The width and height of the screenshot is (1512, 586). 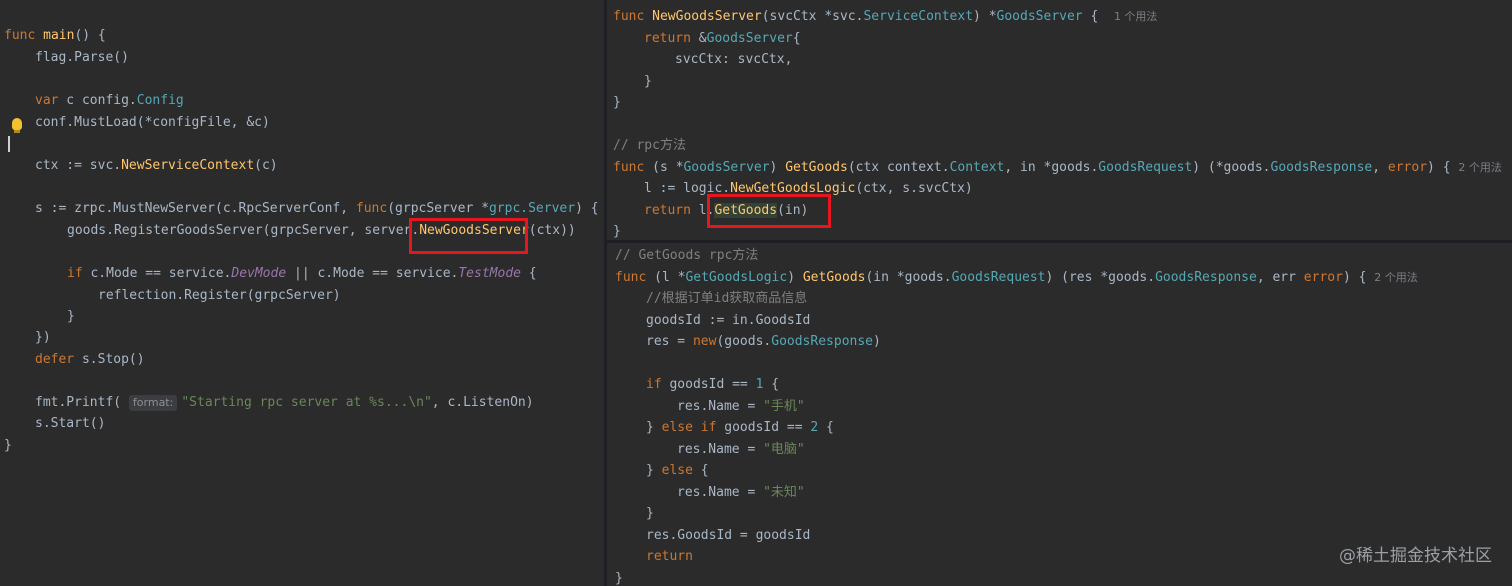 I want to click on code-line: reflection.Register(grpcServer), so click(x=219, y=295).